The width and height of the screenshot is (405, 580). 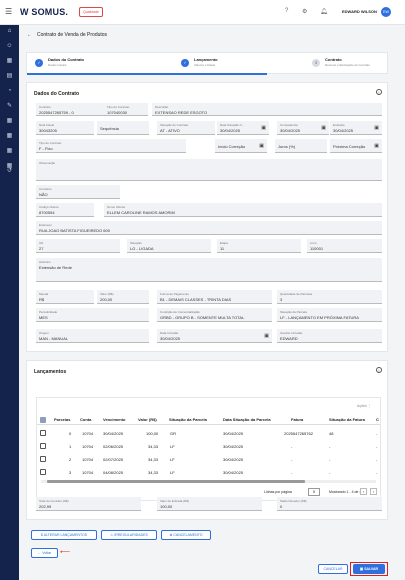 What do you see at coordinates (126, 109) in the screenshot?
I see `tipo-contrato-code-field: Tipo do Contrato 107040030` at bounding box center [126, 109].